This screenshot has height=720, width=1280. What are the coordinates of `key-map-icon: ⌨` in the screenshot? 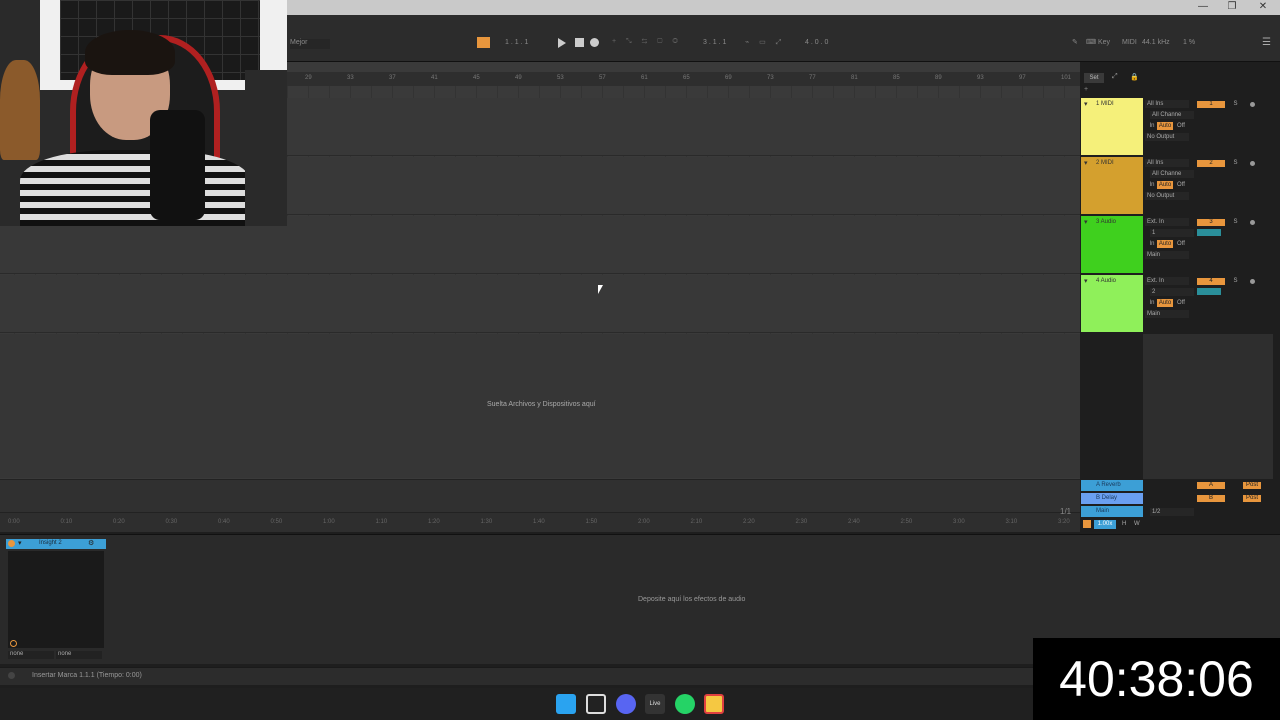 It's located at (1091, 42).